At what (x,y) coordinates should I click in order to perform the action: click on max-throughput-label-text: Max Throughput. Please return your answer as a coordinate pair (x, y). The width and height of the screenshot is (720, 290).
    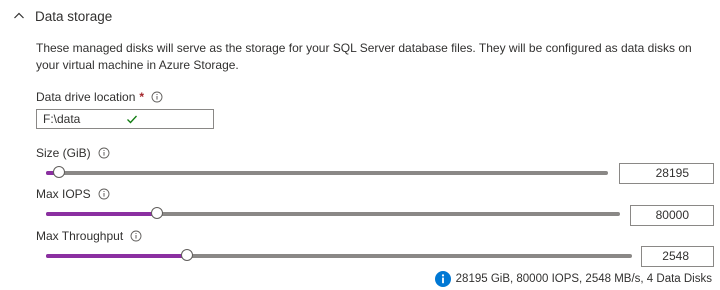
    Looking at the image, I should click on (80, 236).